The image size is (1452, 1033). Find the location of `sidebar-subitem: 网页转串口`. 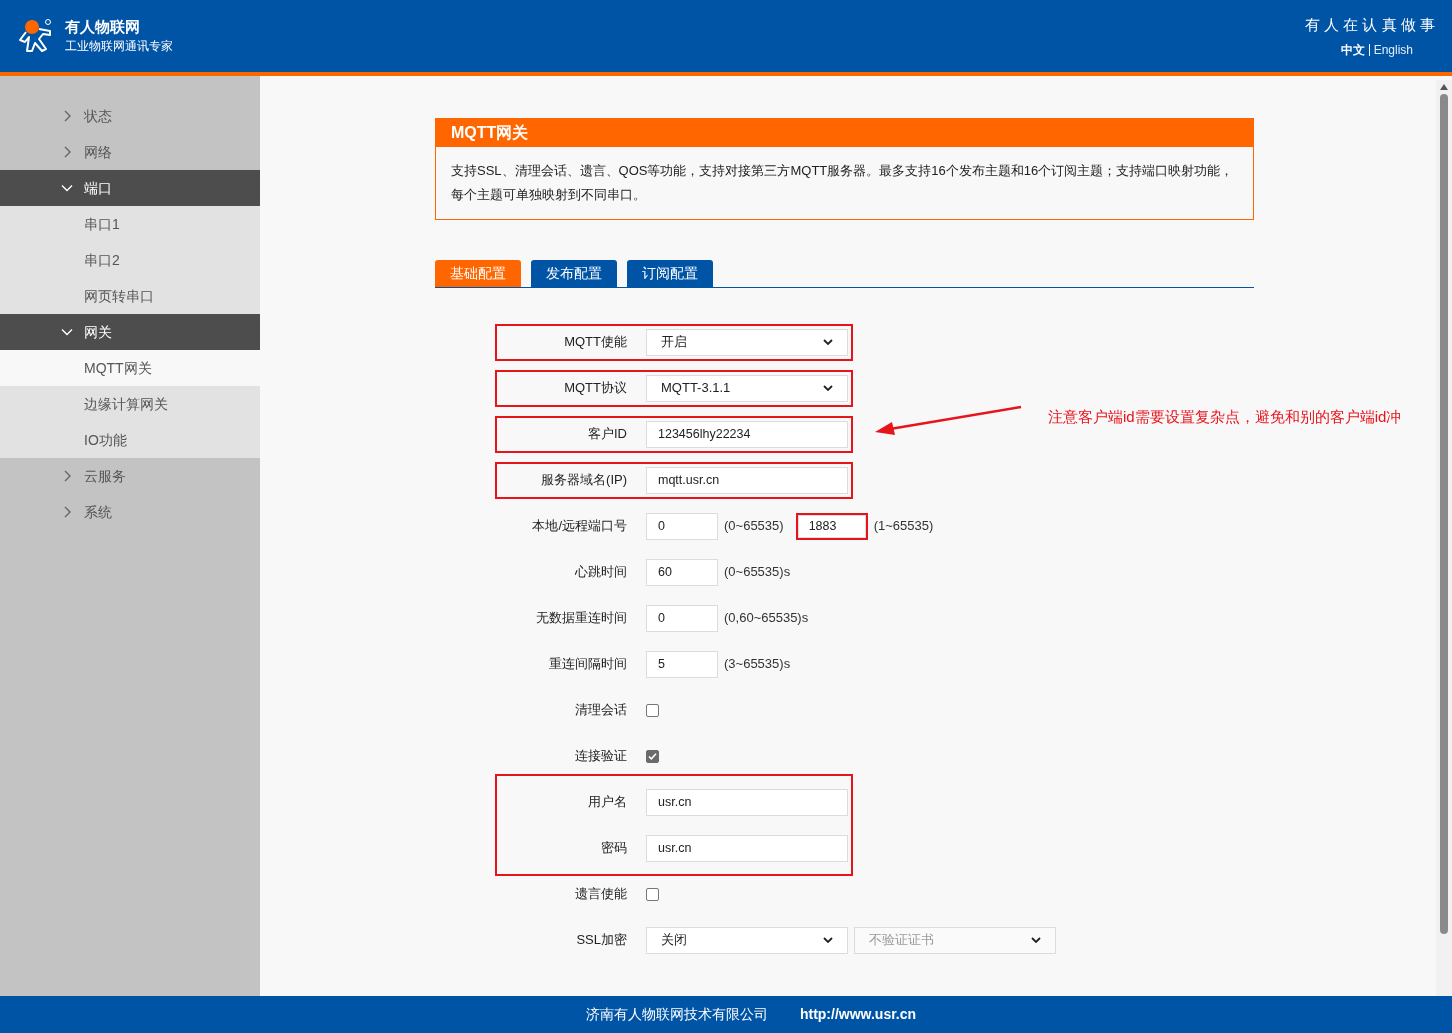

sidebar-subitem: 网页转串口 is located at coordinates (130, 296).